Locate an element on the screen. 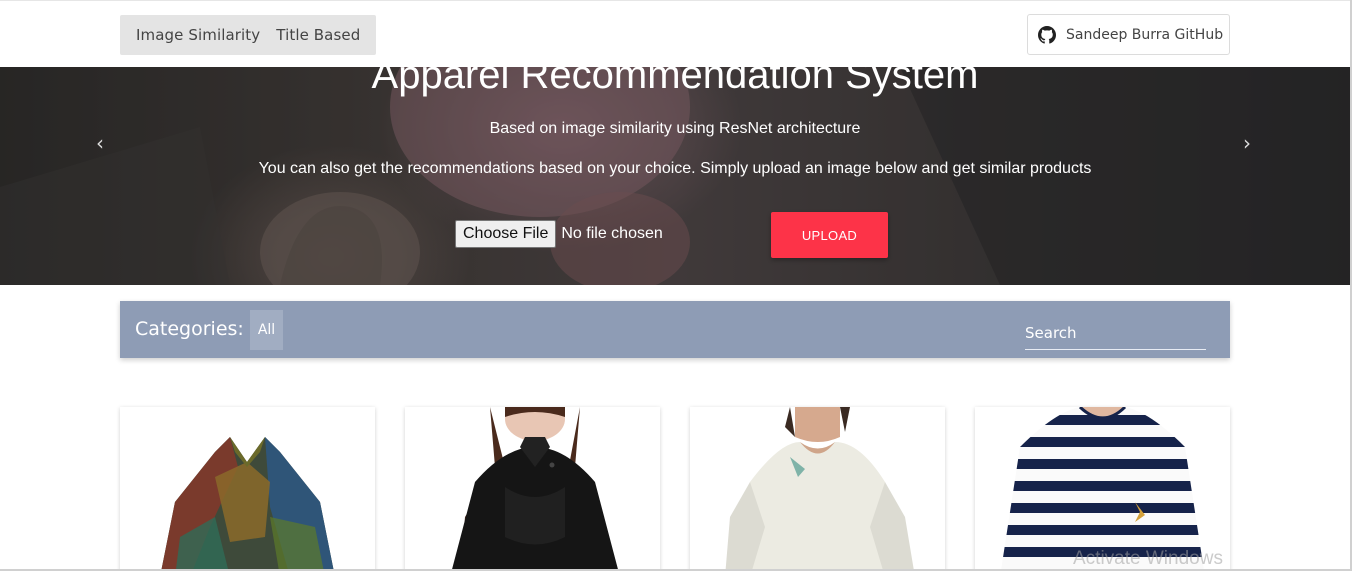  file-status: No file chosen is located at coordinates (612, 233).